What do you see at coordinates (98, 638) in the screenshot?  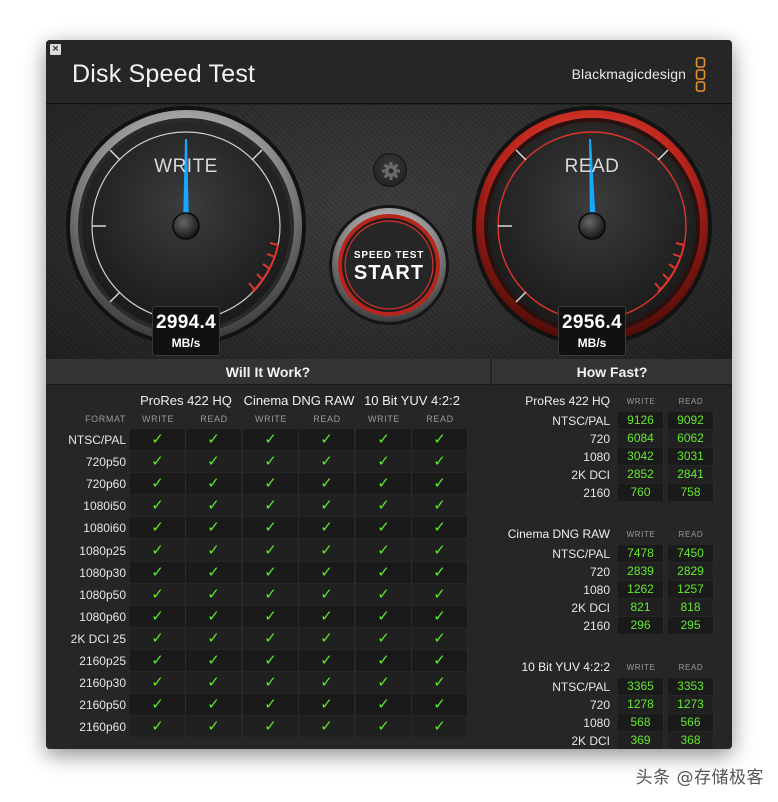 I see `format-label: 2K DCI 25` at bounding box center [98, 638].